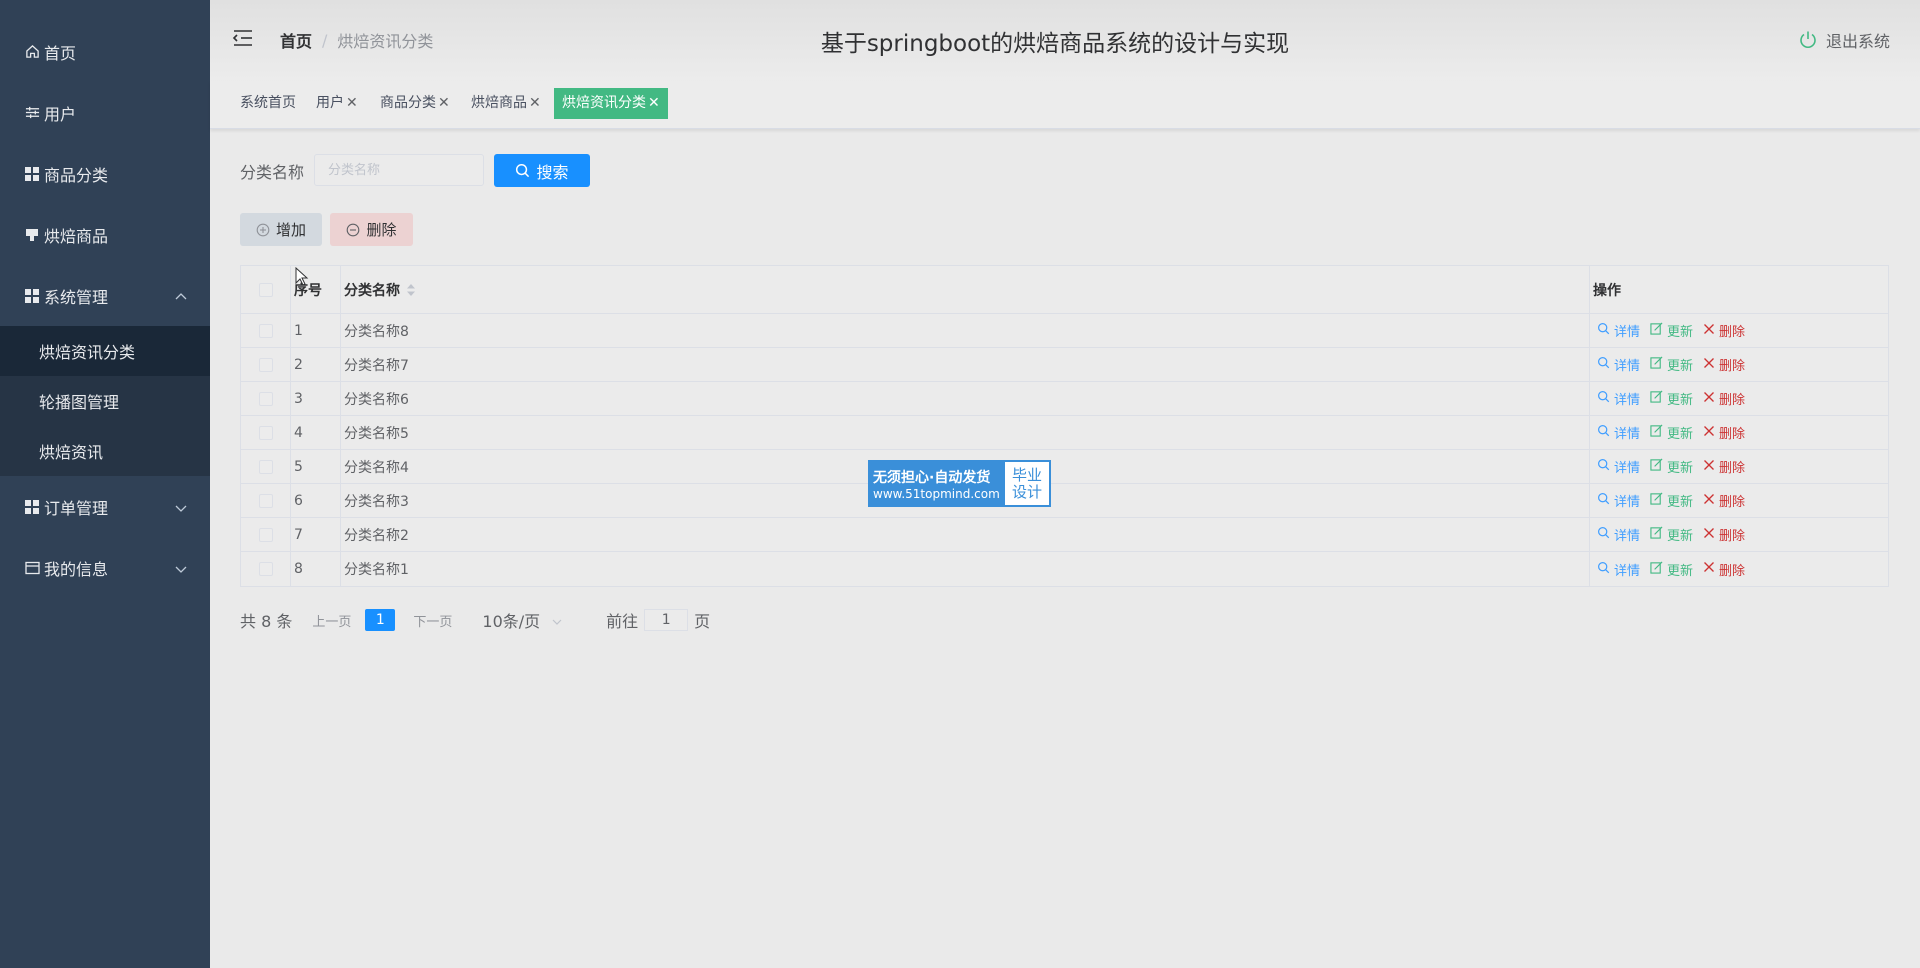 This screenshot has width=1920, height=968. Describe the element at coordinates (376, 399) in the screenshot. I see `row-name-value: 分类名称6` at that location.